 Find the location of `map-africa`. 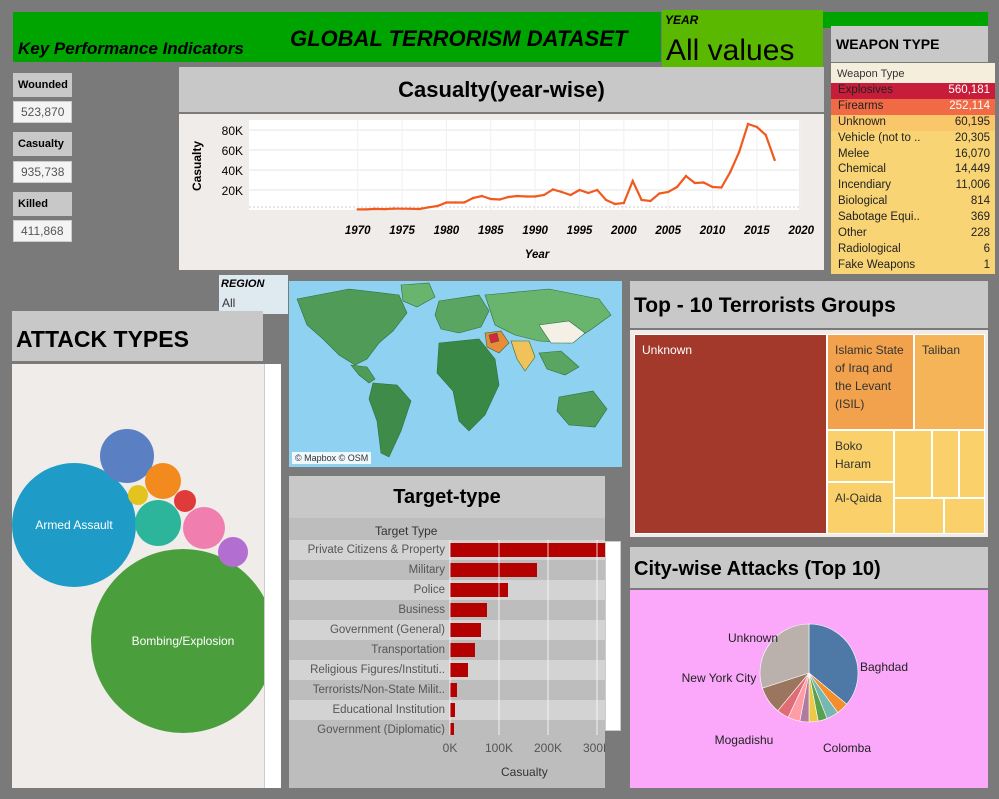

map-africa is located at coordinates (468, 385).